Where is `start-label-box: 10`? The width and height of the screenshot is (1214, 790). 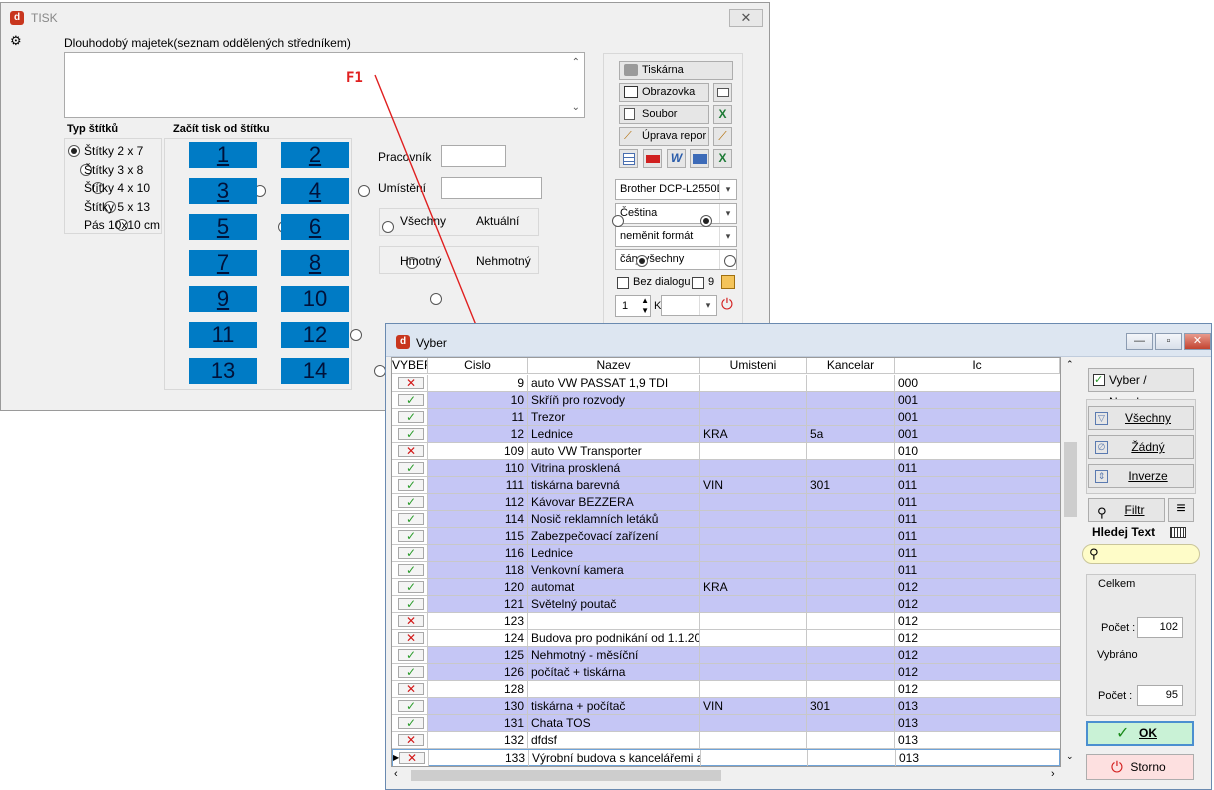 start-label-box: 10 is located at coordinates (315, 299).